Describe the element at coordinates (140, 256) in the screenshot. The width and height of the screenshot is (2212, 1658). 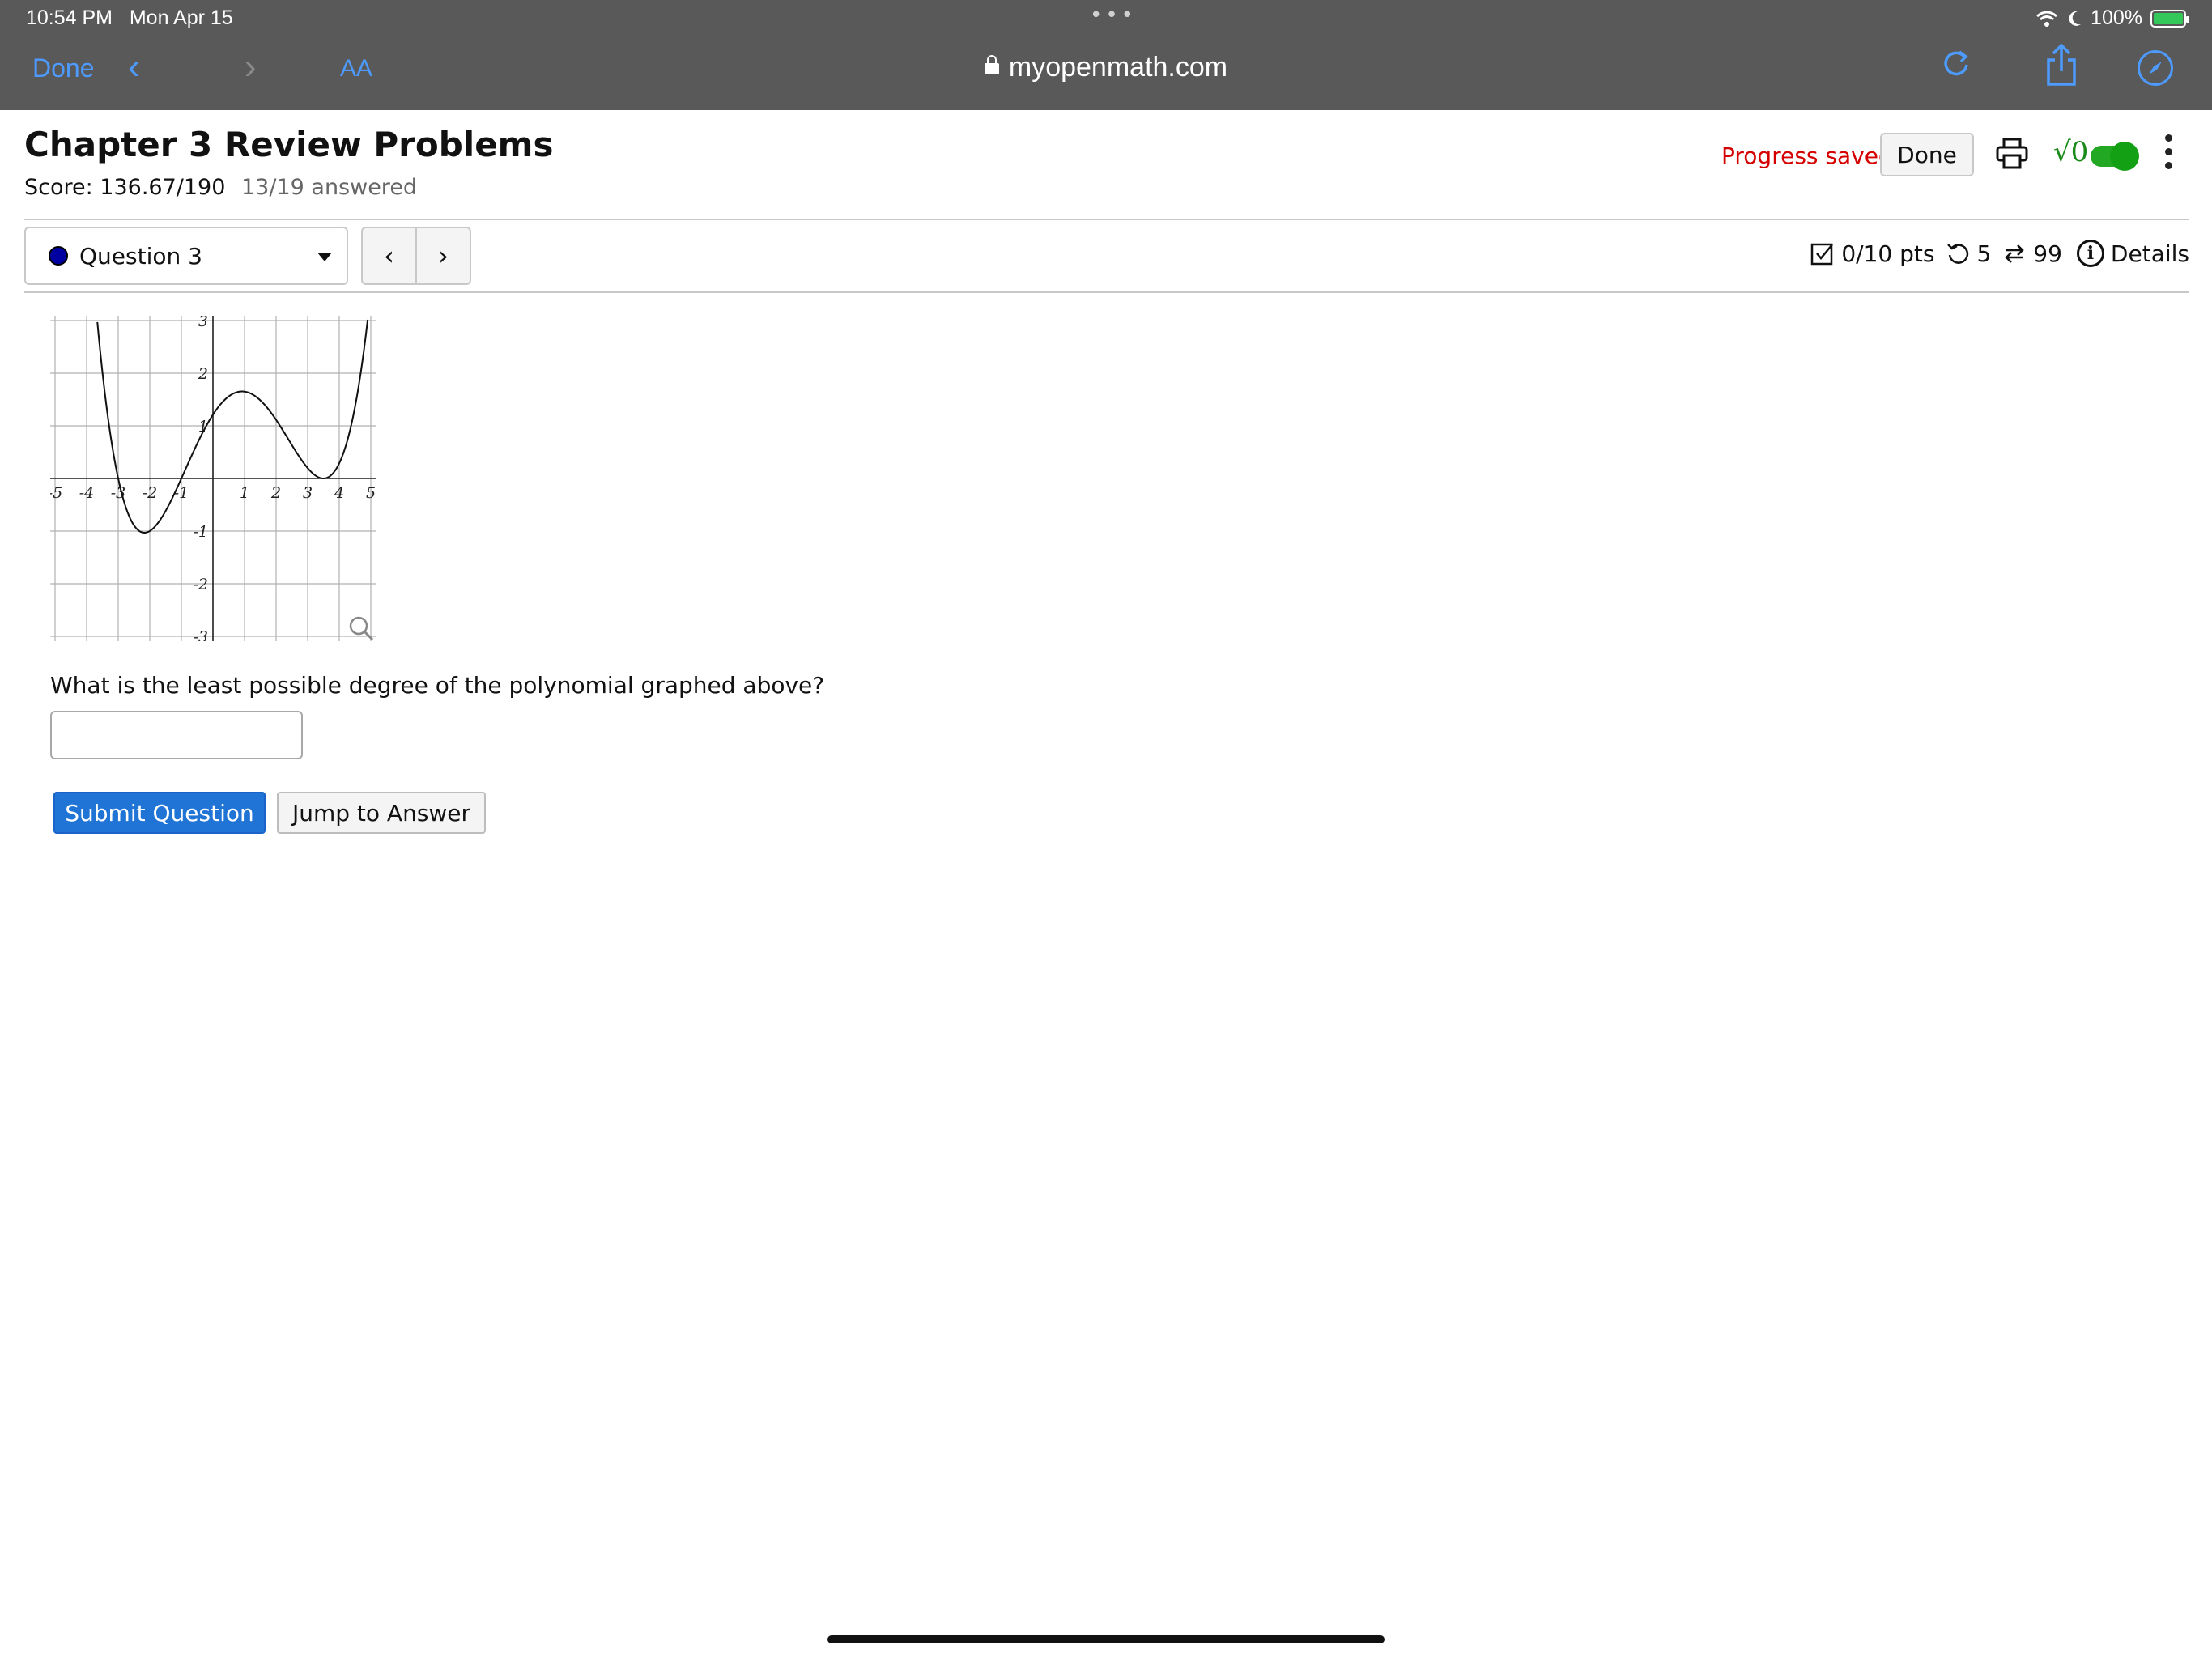
I see `question-select-label: Question 3` at that location.